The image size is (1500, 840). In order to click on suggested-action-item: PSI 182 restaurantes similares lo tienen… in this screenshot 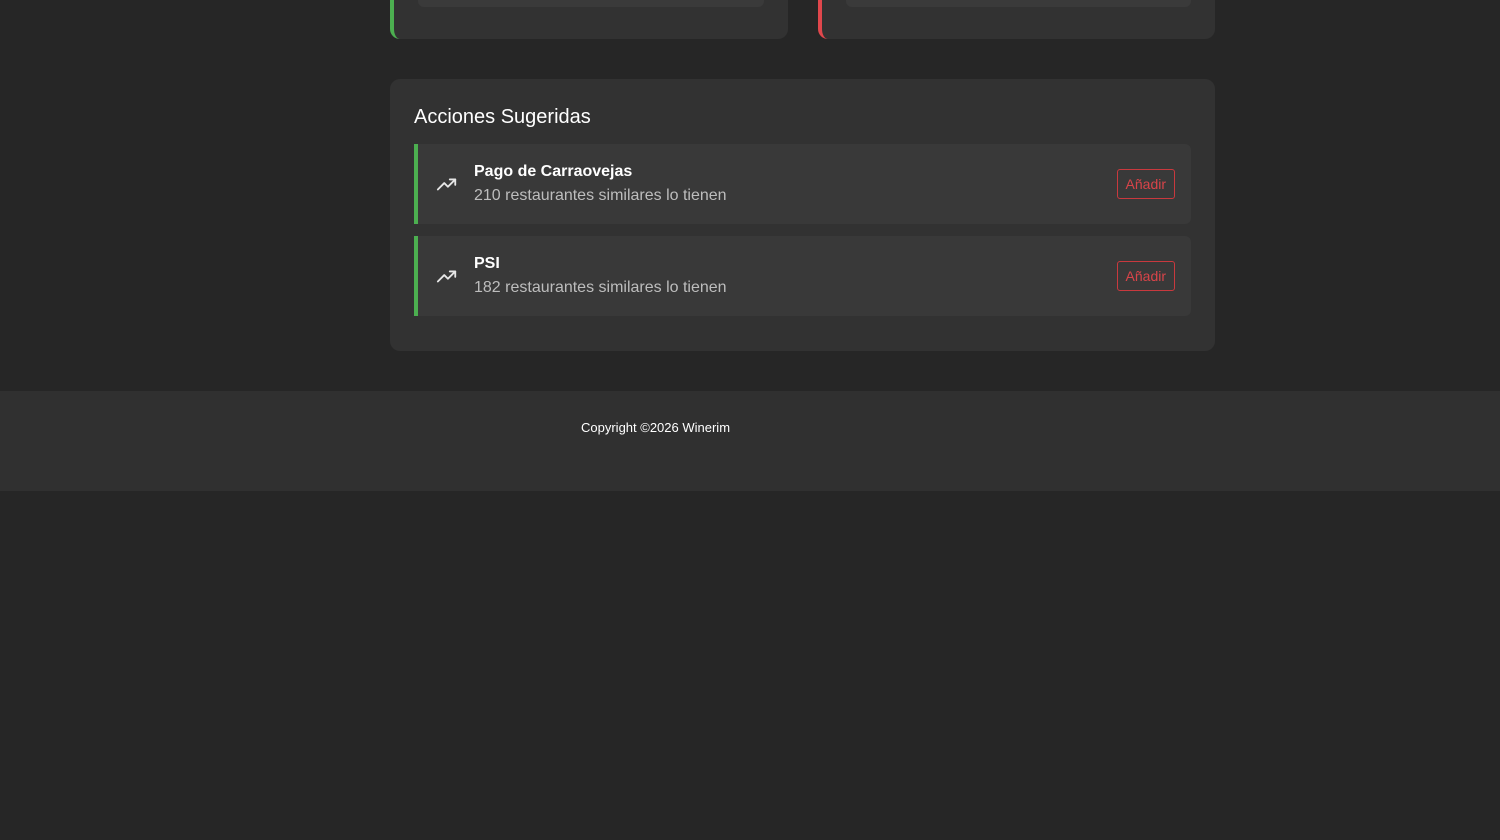, I will do `click(802, 276)`.